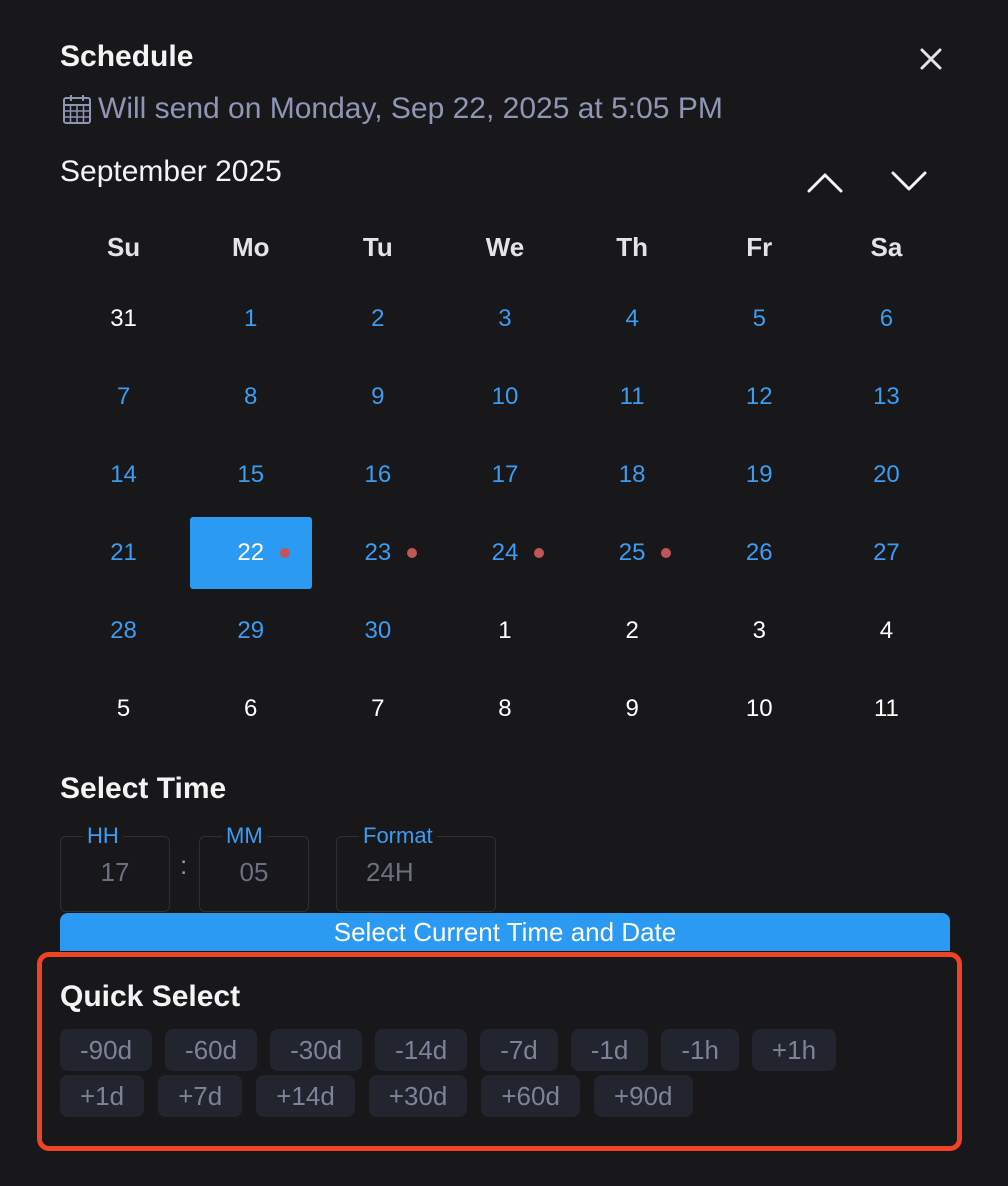  Describe the element at coordinates (505, 932) in the screenshot. I see `select-current-time-button: Select Current Time and Date` at that location.